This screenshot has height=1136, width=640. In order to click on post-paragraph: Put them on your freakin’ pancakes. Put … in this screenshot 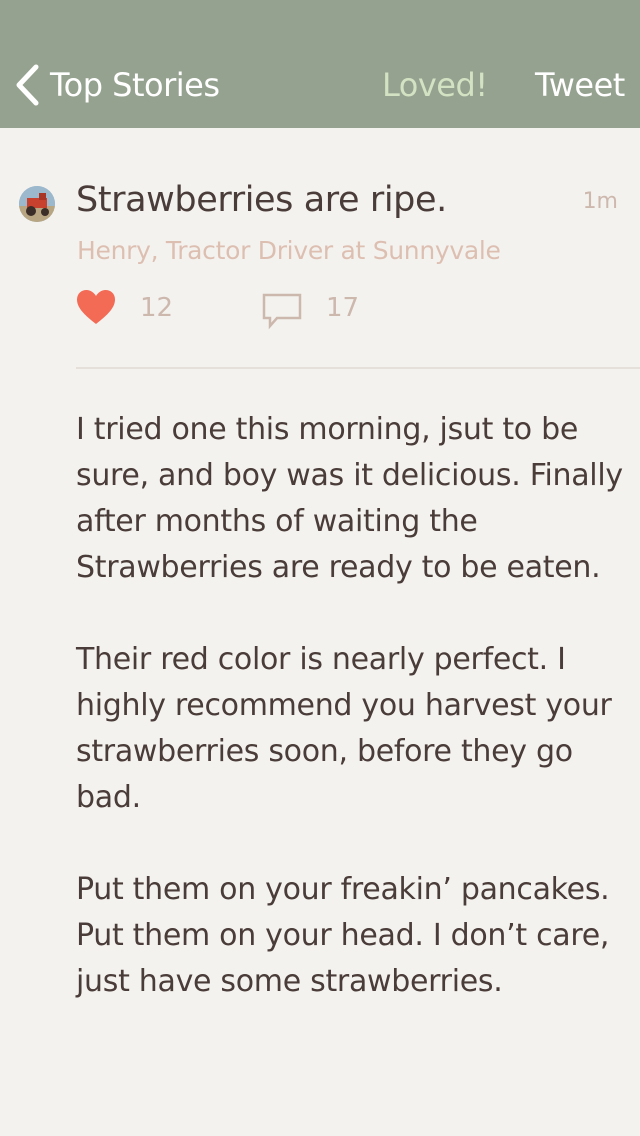, I will do `click(343, 935)`.